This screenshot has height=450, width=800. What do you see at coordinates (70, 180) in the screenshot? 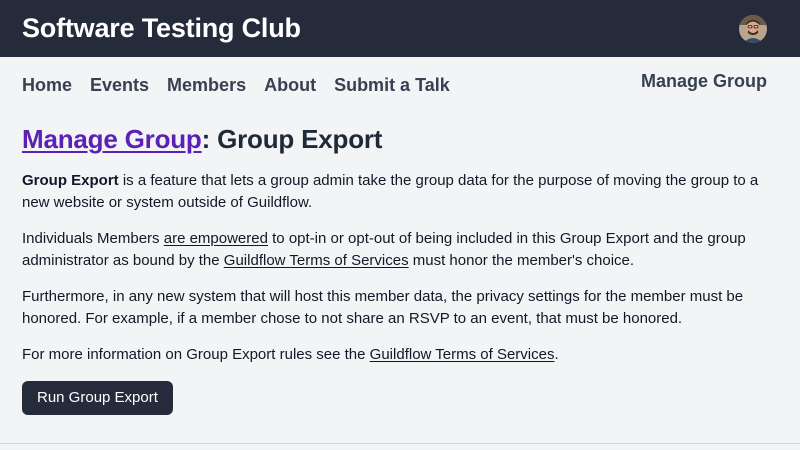
I see `group-export-strong: Group Export` at bounding box center [70, 180].